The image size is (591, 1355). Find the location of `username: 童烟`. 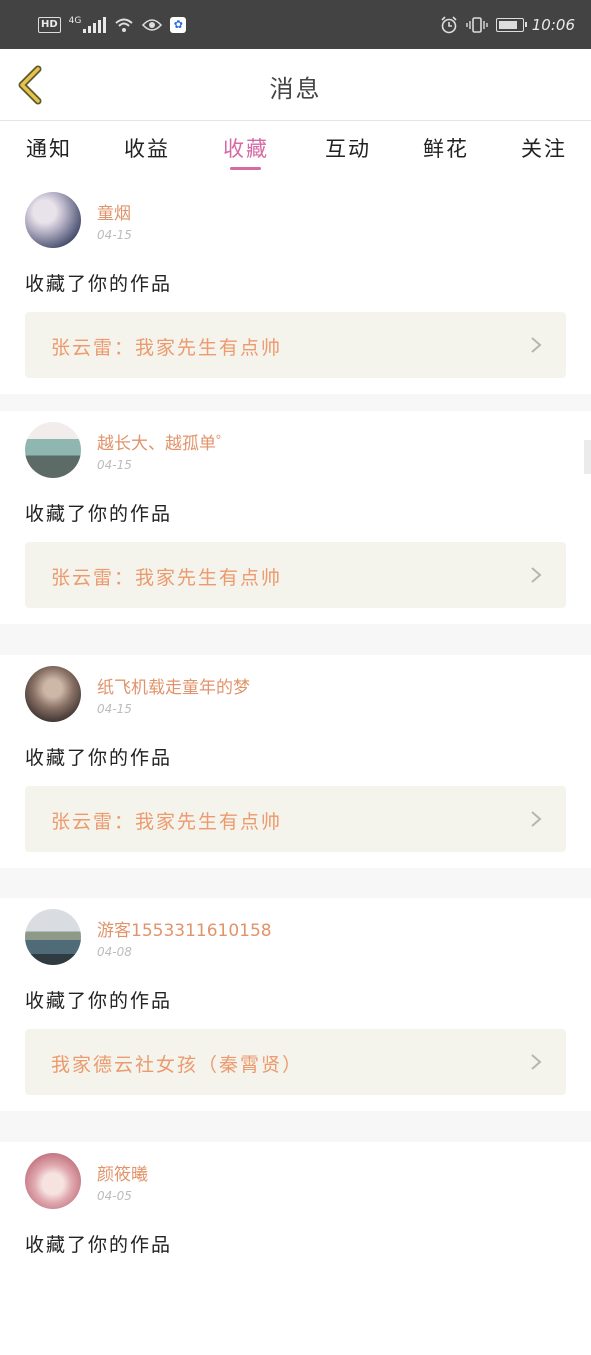

username: 童烟 is located at coordinates (114, 211).